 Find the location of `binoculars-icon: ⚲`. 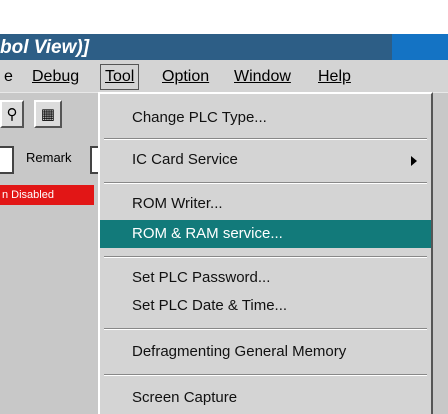

binoculars-icon: ⚲ is located at coordinates (12, 114).